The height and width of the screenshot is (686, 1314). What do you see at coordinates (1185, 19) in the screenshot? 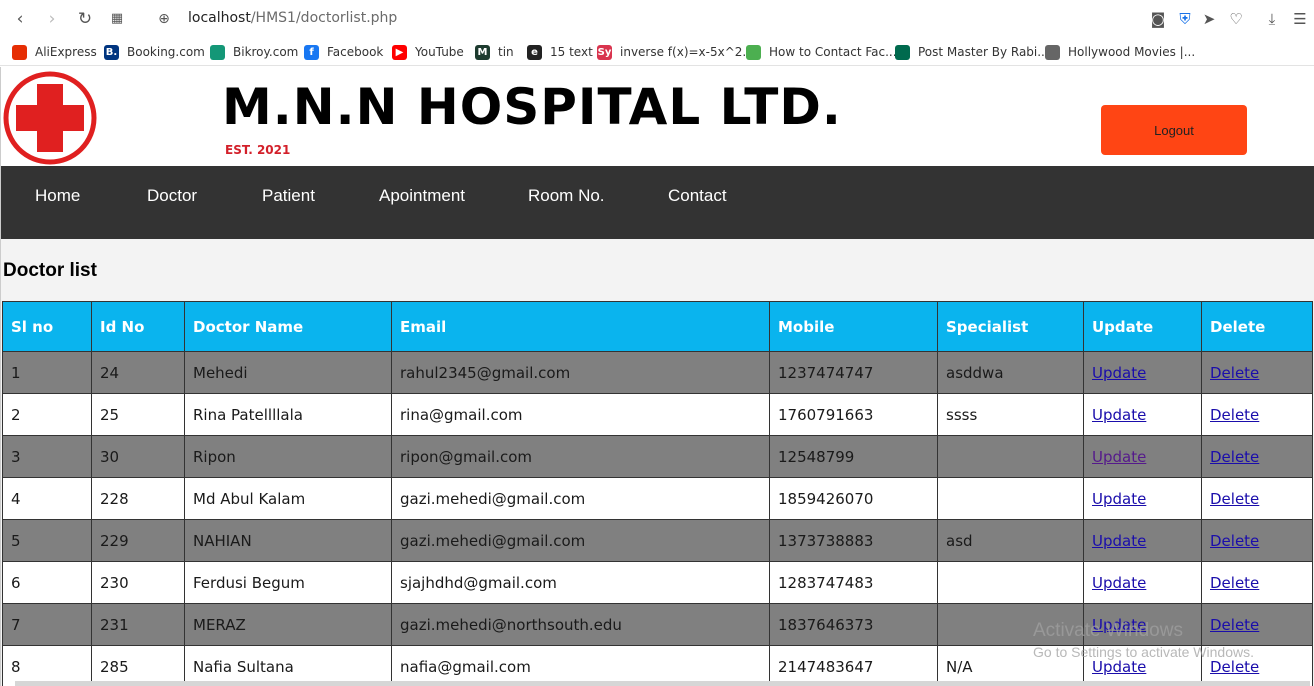
I see `shield-icon: ⛨` at bounding box center [1185, 19].